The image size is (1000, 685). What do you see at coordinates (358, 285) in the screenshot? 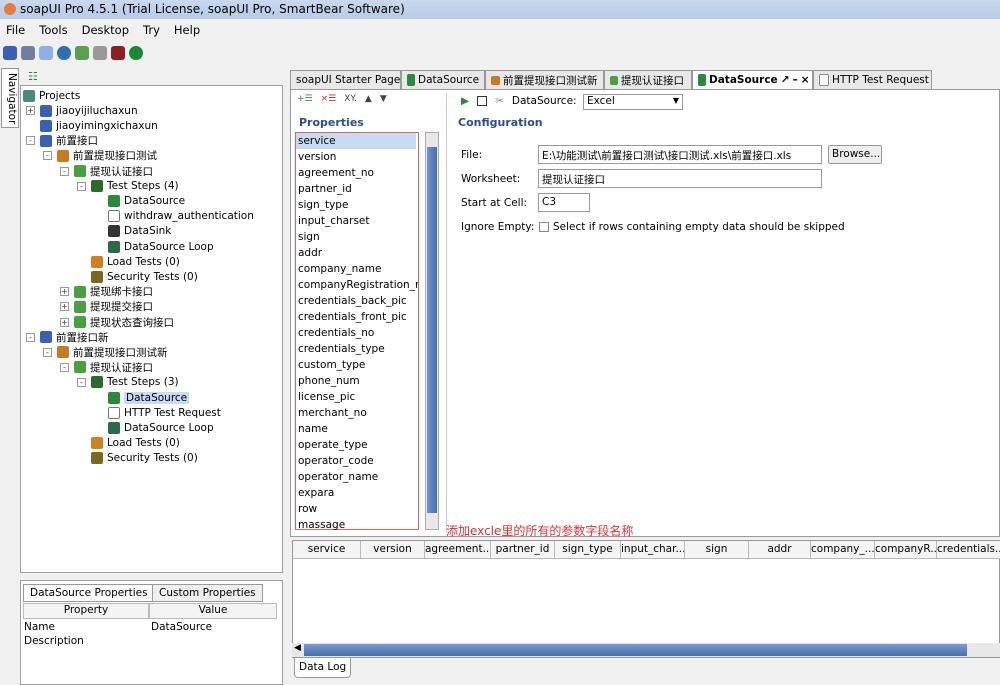
I see `property-item: companyRegistration_no` at bounding box center [358, 285].